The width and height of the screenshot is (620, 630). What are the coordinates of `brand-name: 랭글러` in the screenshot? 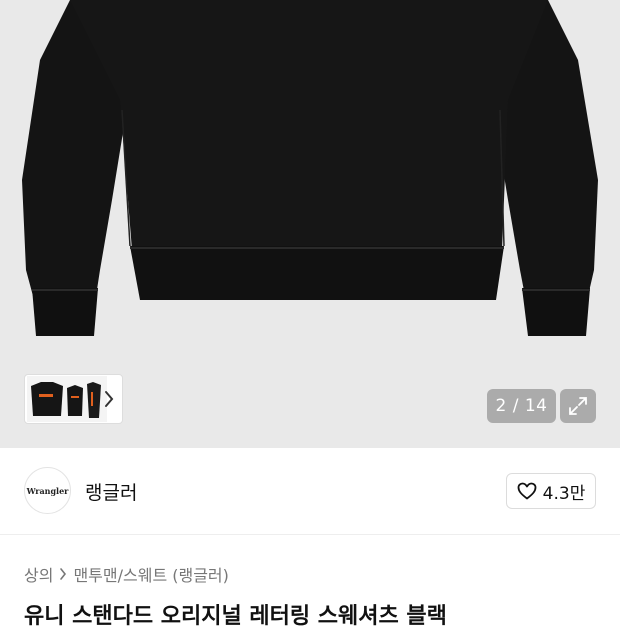 It's located at (111, 491).